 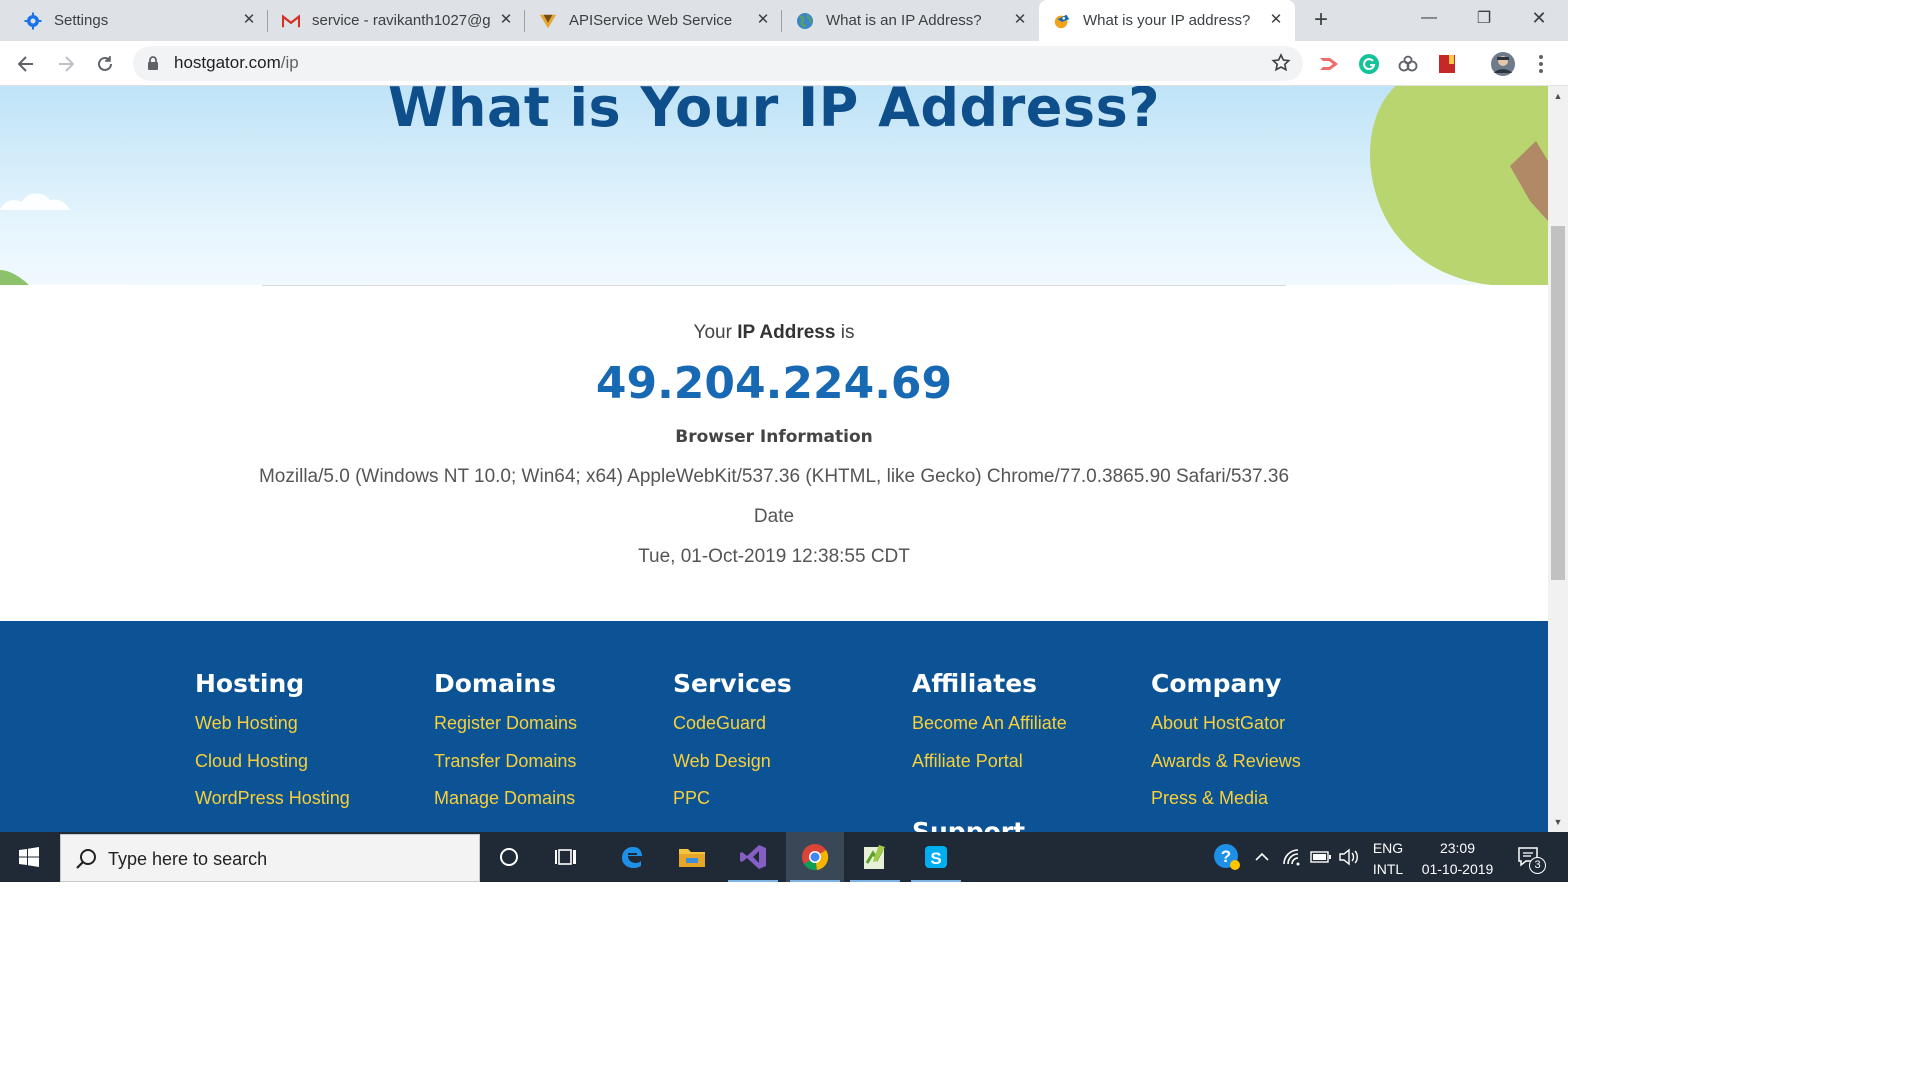 What do you see at coordinates (774, 112) in the screenshot?
I see `page-title: What is Your IP Address?` at bounding box center [774, 112].